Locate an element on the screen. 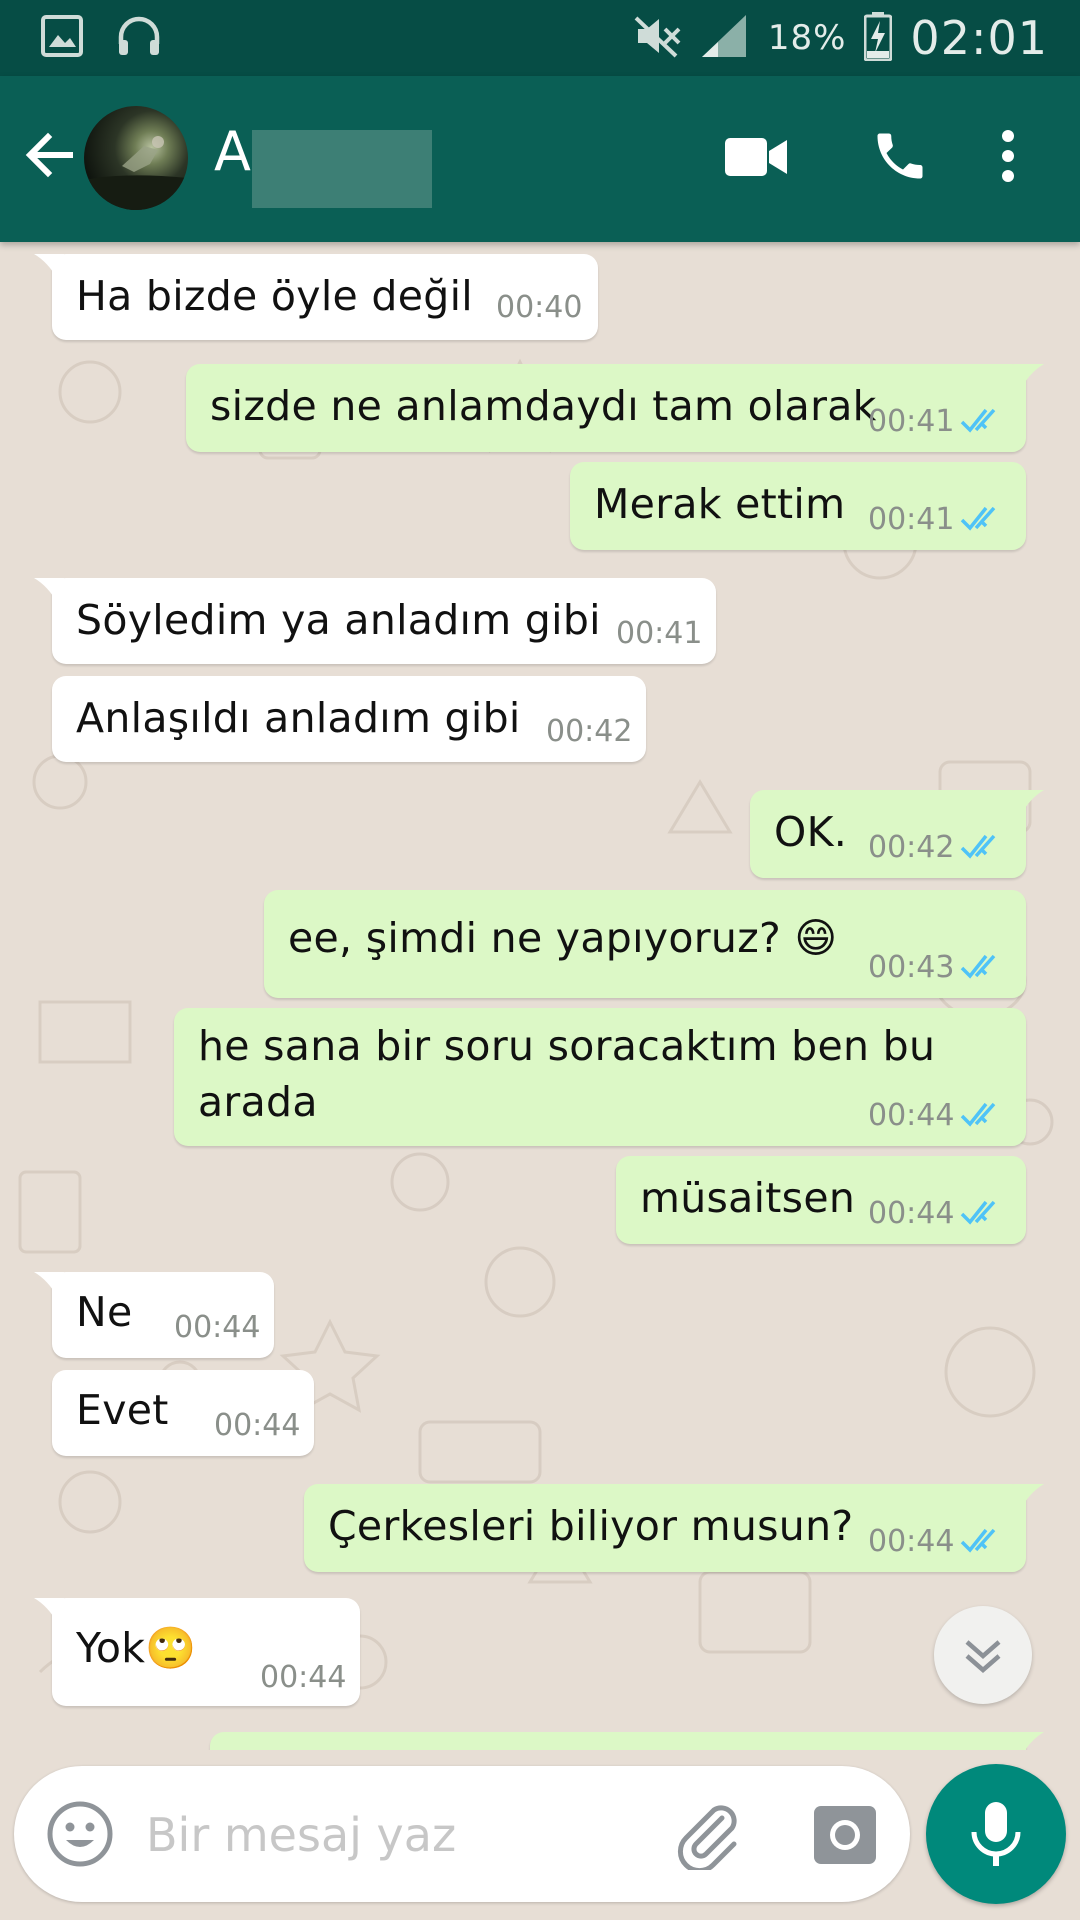 The image size is (1080, 1920). avatar is located at coordinates (136, 158).